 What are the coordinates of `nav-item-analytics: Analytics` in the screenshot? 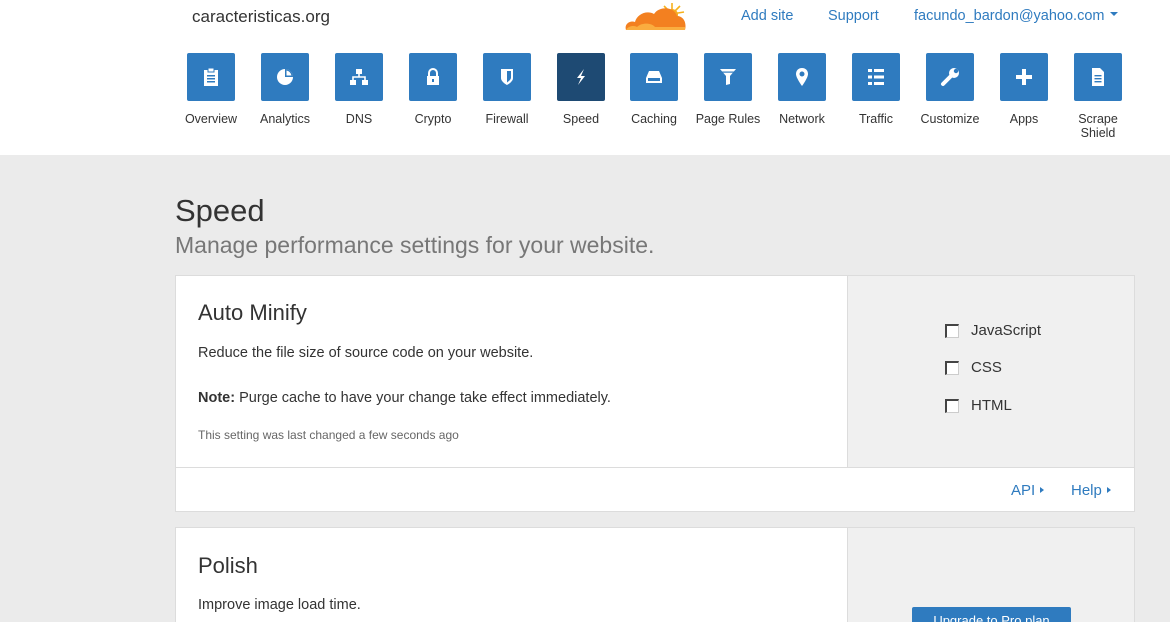 It's located at (285, 89).